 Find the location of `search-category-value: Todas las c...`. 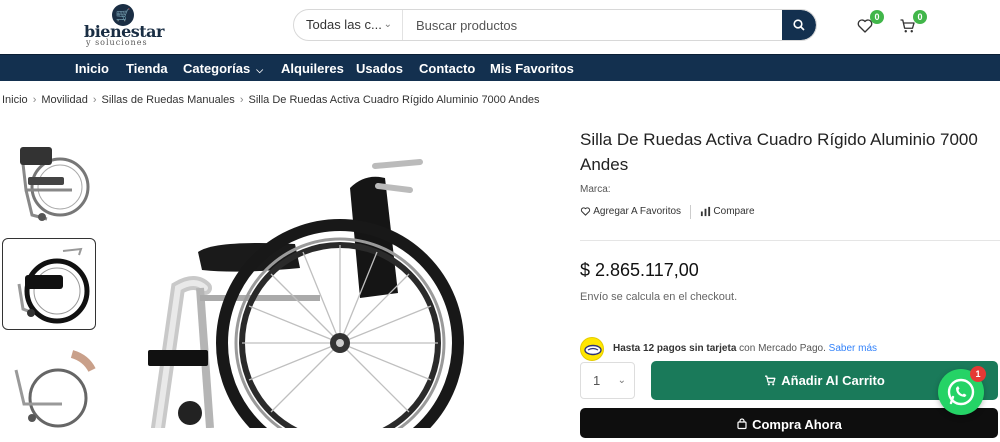

search-category-value: Todas las c... is located at coordinates (344, 24).